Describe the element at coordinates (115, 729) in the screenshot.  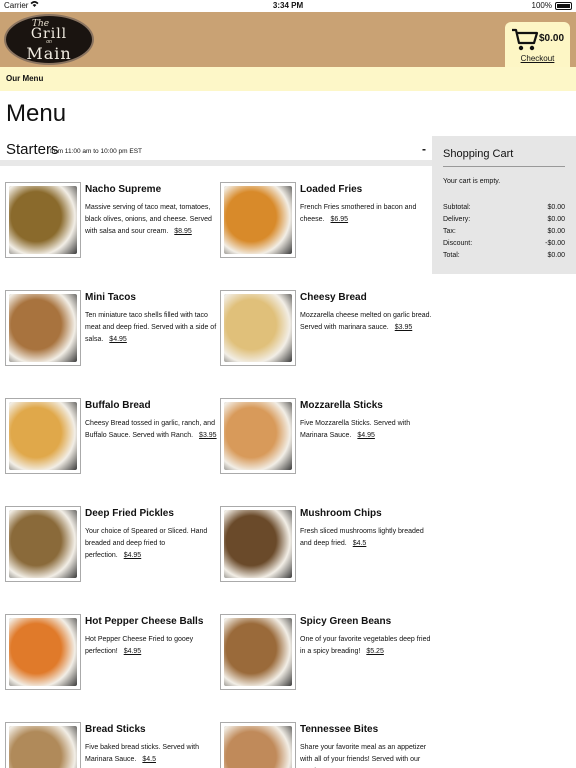
I see `menu-item-name: Bread Sticks` at that location.